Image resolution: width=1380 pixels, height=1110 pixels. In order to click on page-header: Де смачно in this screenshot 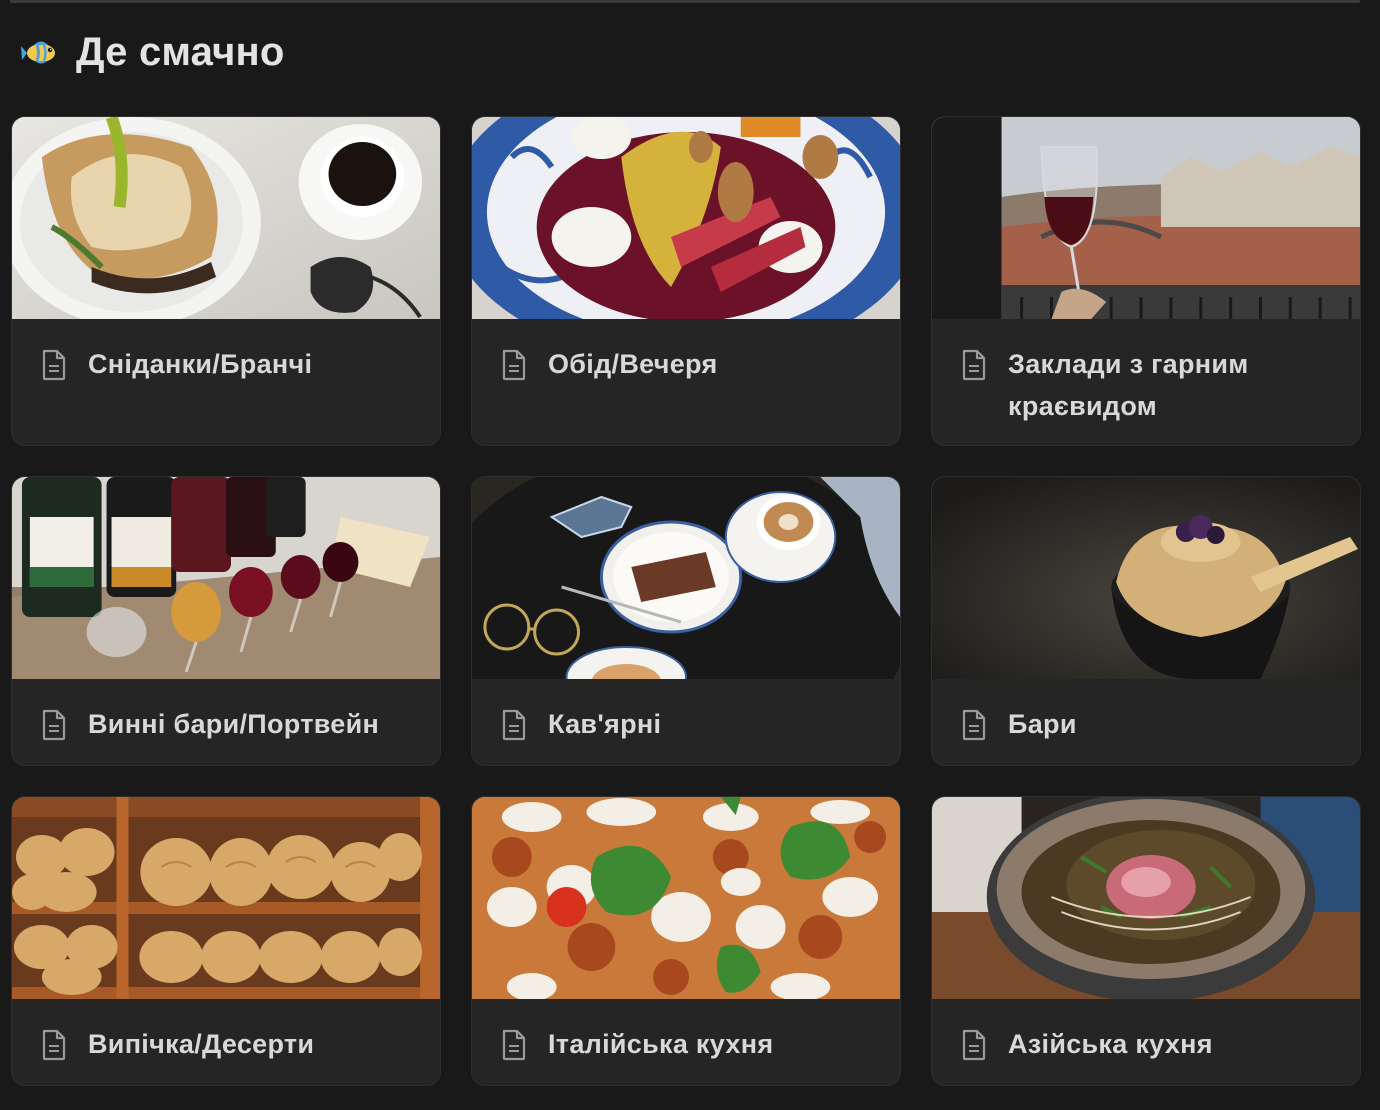, I will do `click(152, 52)`.